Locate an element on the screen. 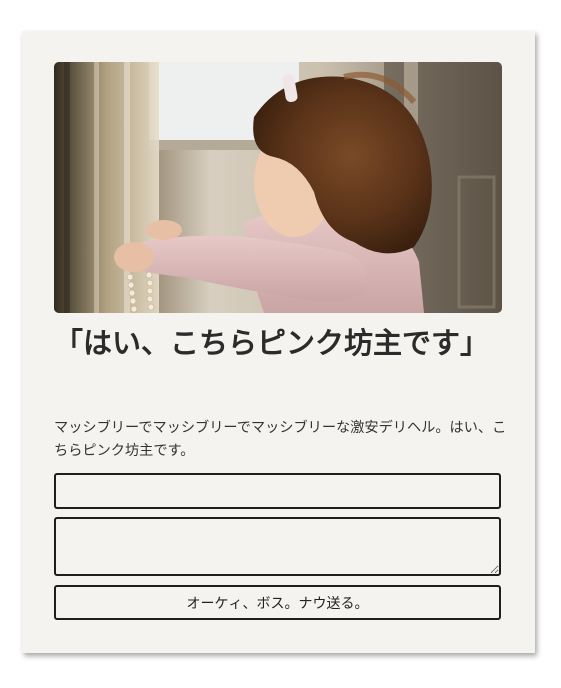  submit-button: オーケィ、ボス。ナウ送る。 is located at coordinates (277, 602).